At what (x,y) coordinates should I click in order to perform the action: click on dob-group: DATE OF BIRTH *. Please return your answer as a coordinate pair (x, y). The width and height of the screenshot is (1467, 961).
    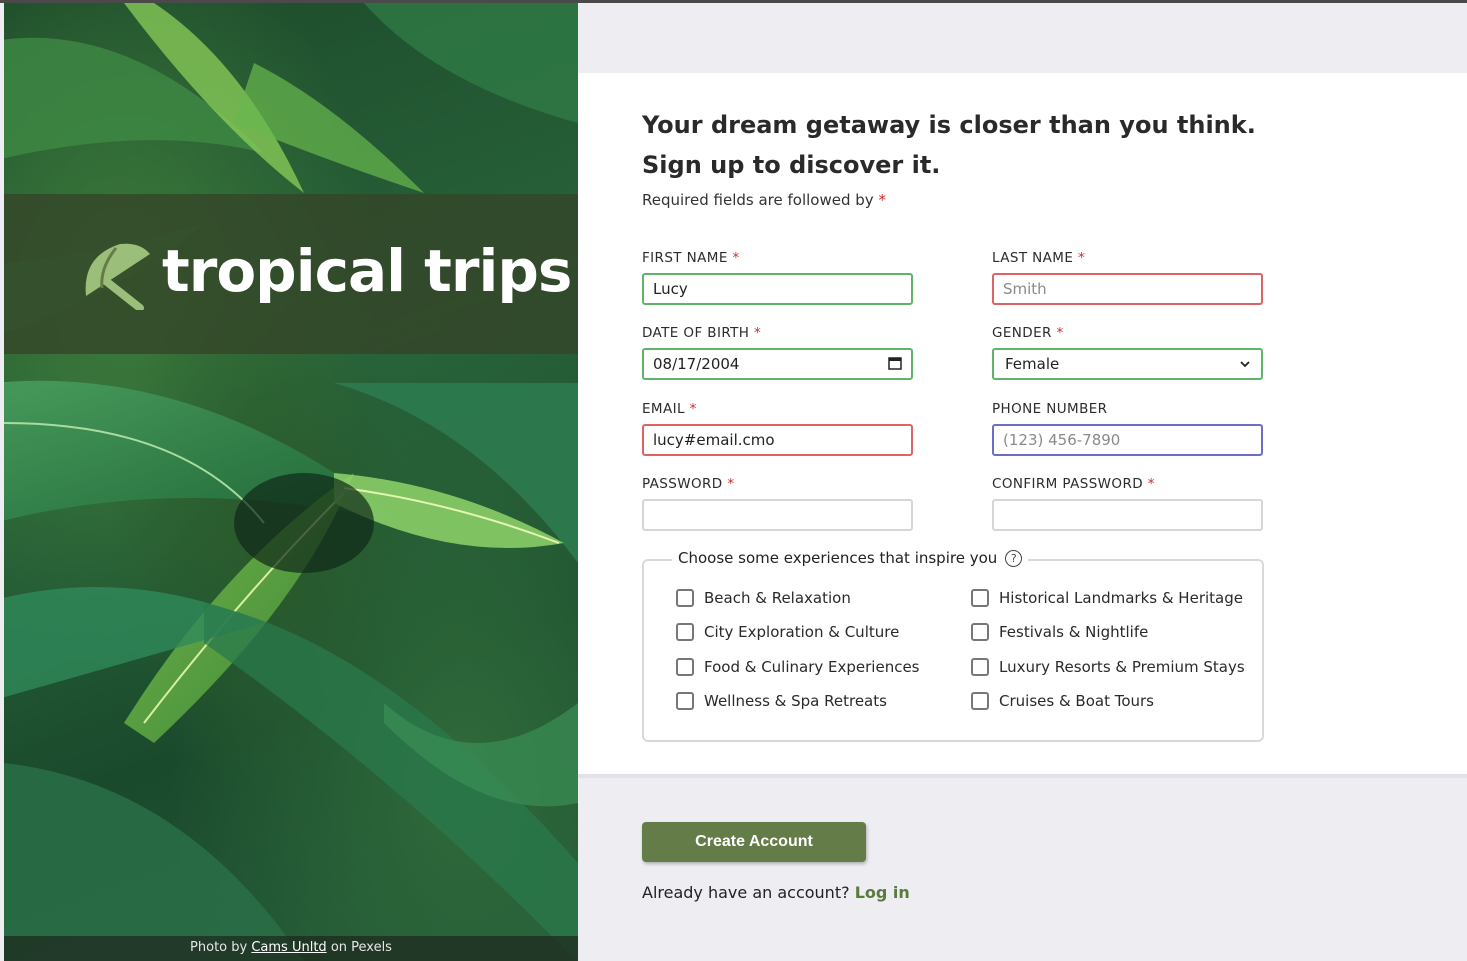
    Looking at the image, I should click on (777, 352).